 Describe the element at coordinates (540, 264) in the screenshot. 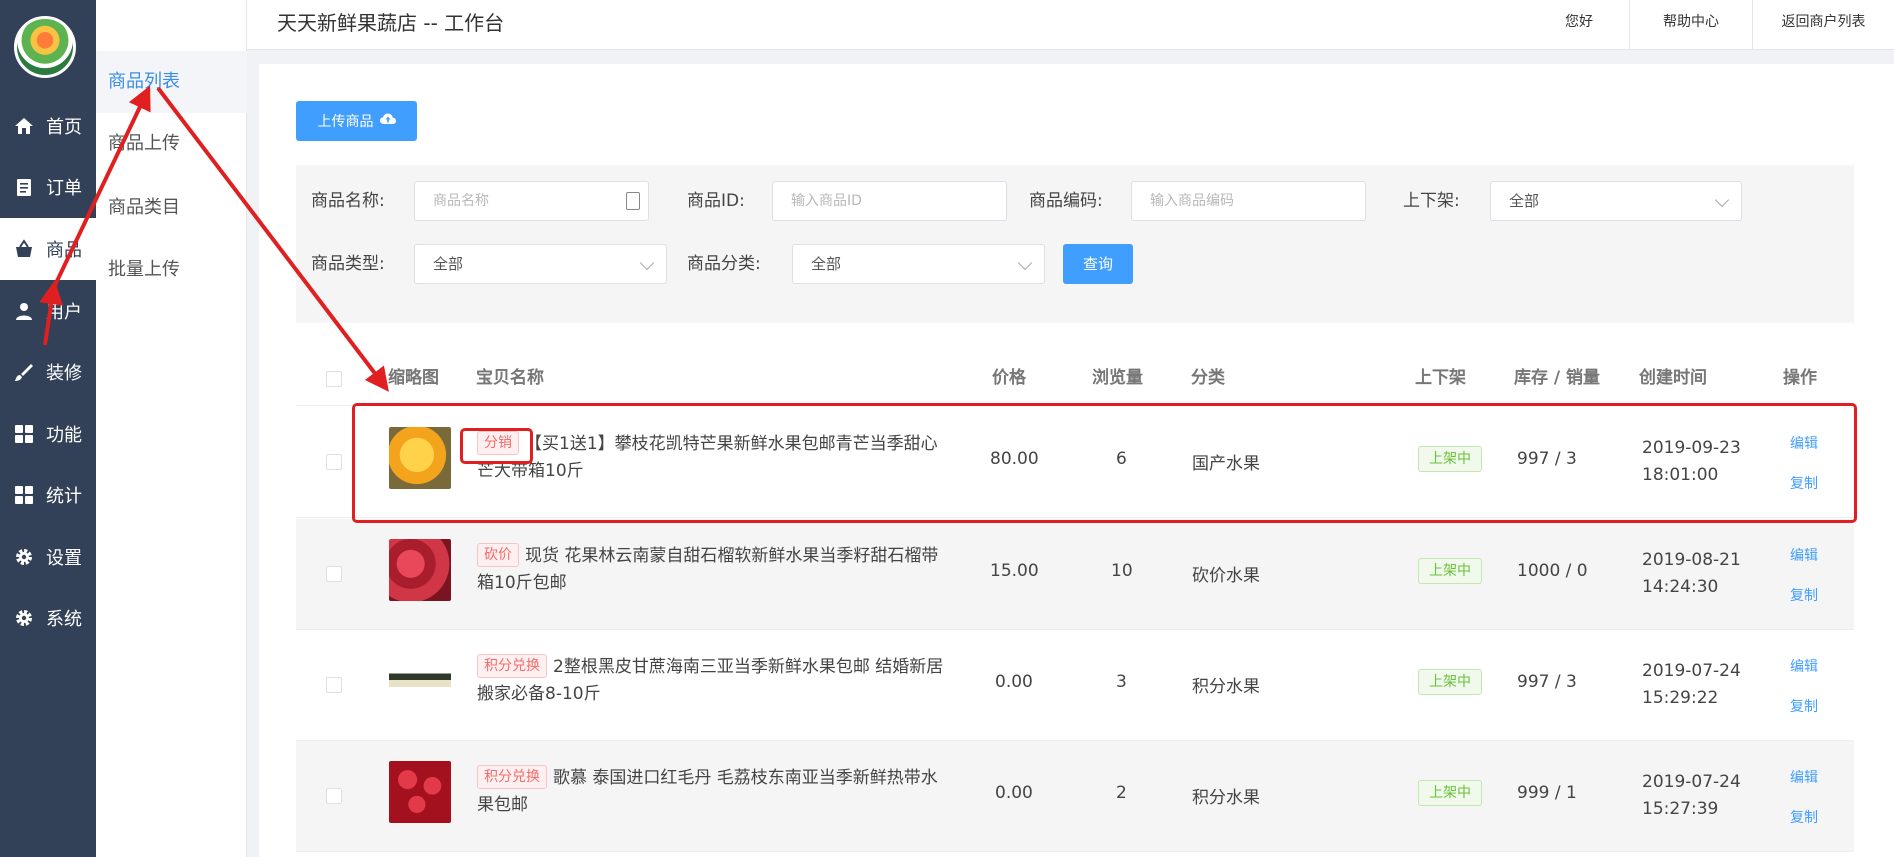

I see `product-type-select: 全部` at that location.